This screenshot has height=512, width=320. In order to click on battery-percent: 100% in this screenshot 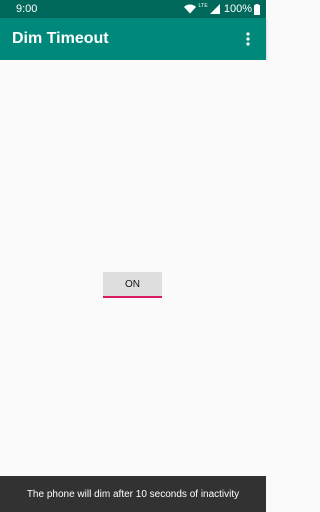, I will do `click(237, 9)`.